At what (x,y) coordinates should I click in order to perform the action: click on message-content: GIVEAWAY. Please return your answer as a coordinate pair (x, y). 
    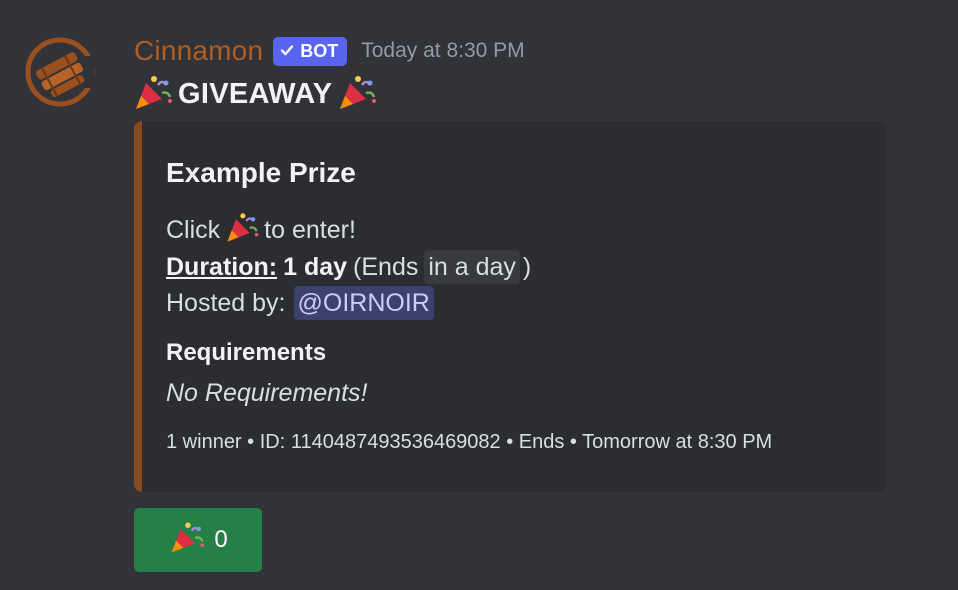
    Looking at the image, I should click on (255, 94).